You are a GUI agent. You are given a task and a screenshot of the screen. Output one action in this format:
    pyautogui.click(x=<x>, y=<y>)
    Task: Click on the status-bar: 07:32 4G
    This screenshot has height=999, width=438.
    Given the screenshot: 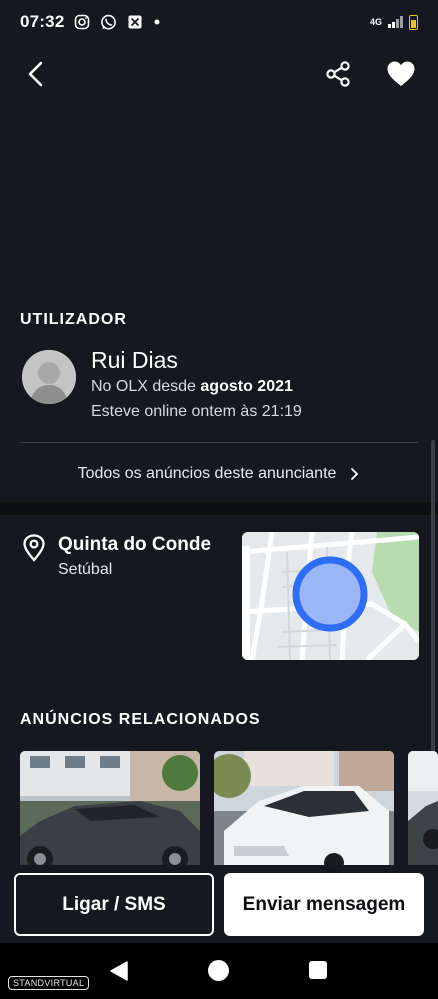 What is the action you would take?
    pyautogui.click(x=219, y=22)
    